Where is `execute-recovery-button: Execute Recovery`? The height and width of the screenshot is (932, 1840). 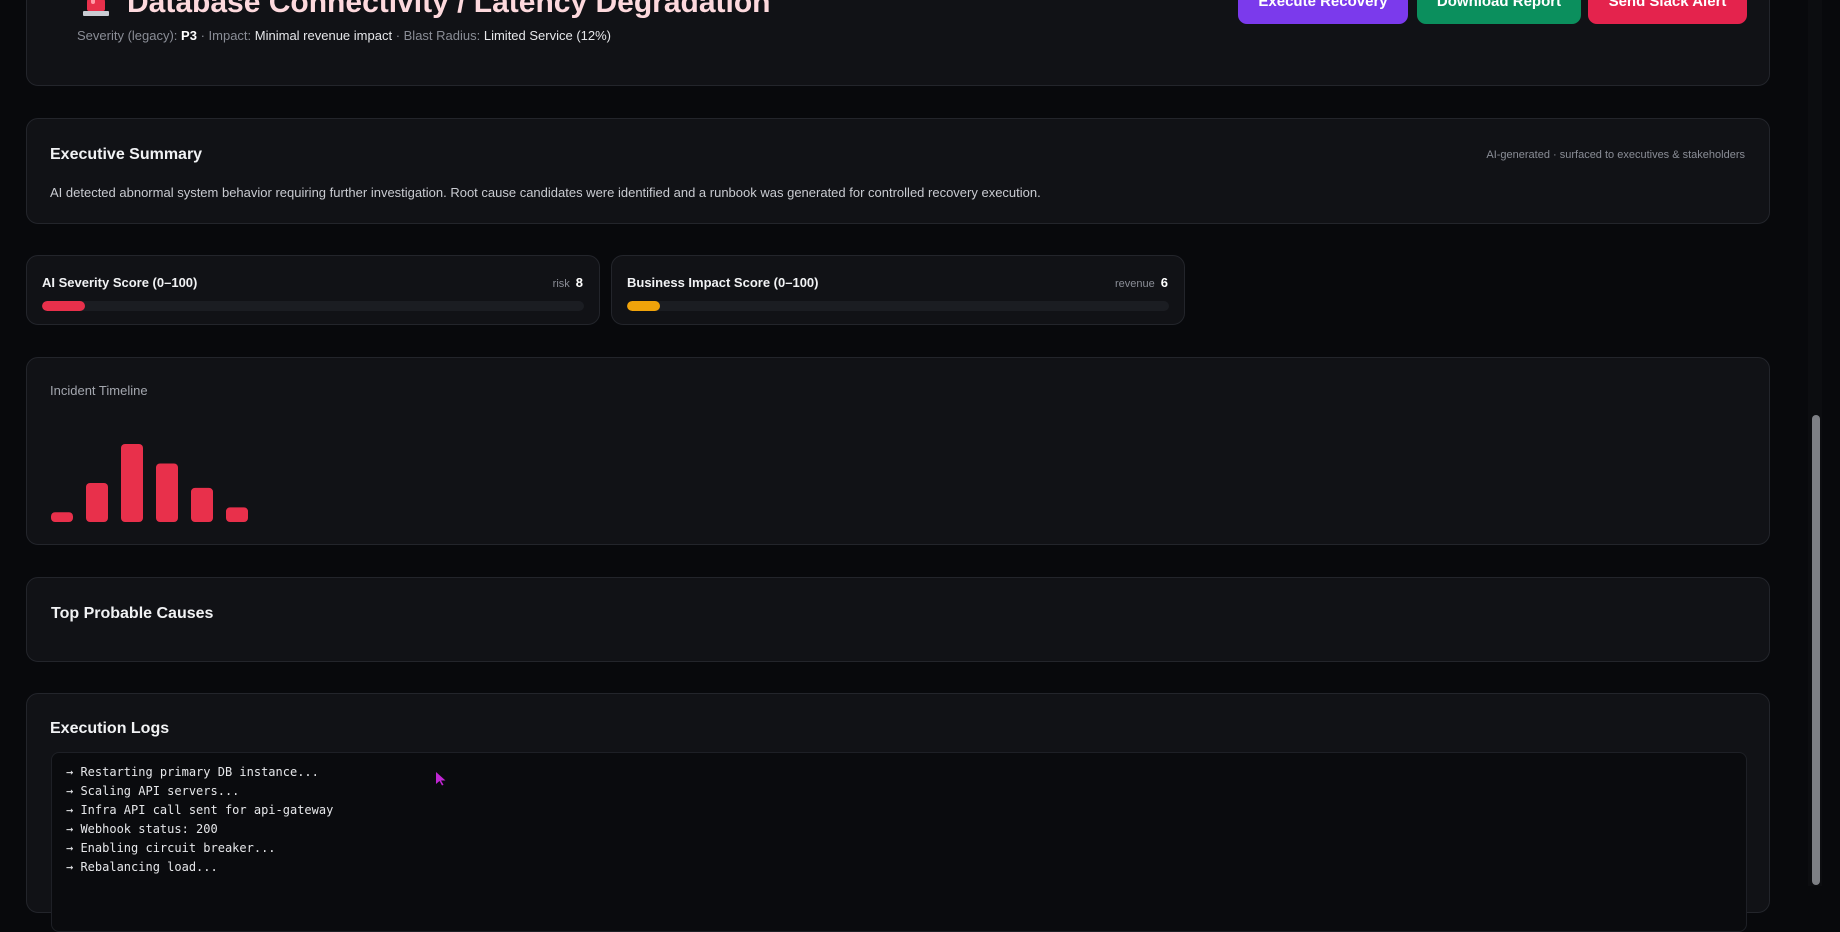
execute-recovery-button: Execute Recovery is located at coordinates (1323, 12).